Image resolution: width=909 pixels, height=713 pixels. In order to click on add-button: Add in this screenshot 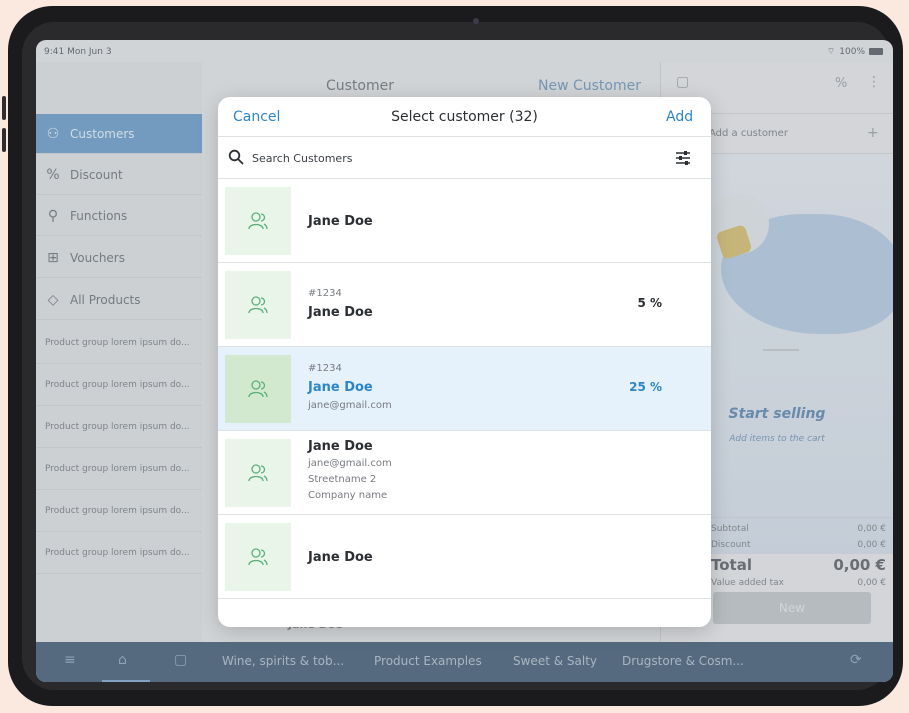, I will do `click(679, 117)`.